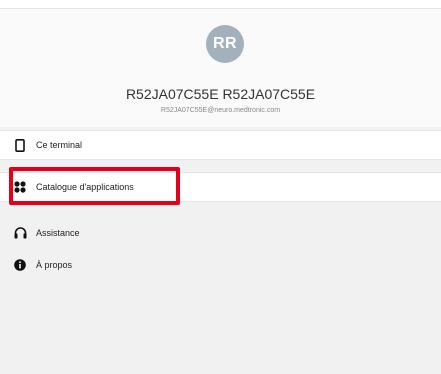  What do you see at coordinates (20, 187) in the screenshot?
I see `apps-grid-icon` at bounding box center [20, 187].